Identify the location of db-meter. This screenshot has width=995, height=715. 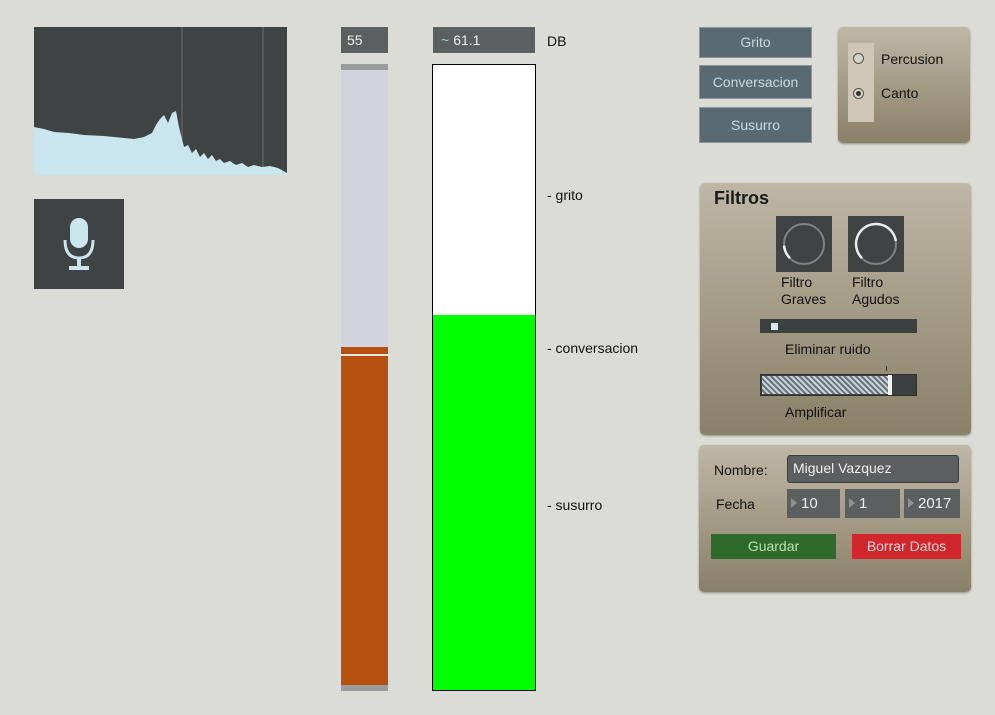
(484, 377).